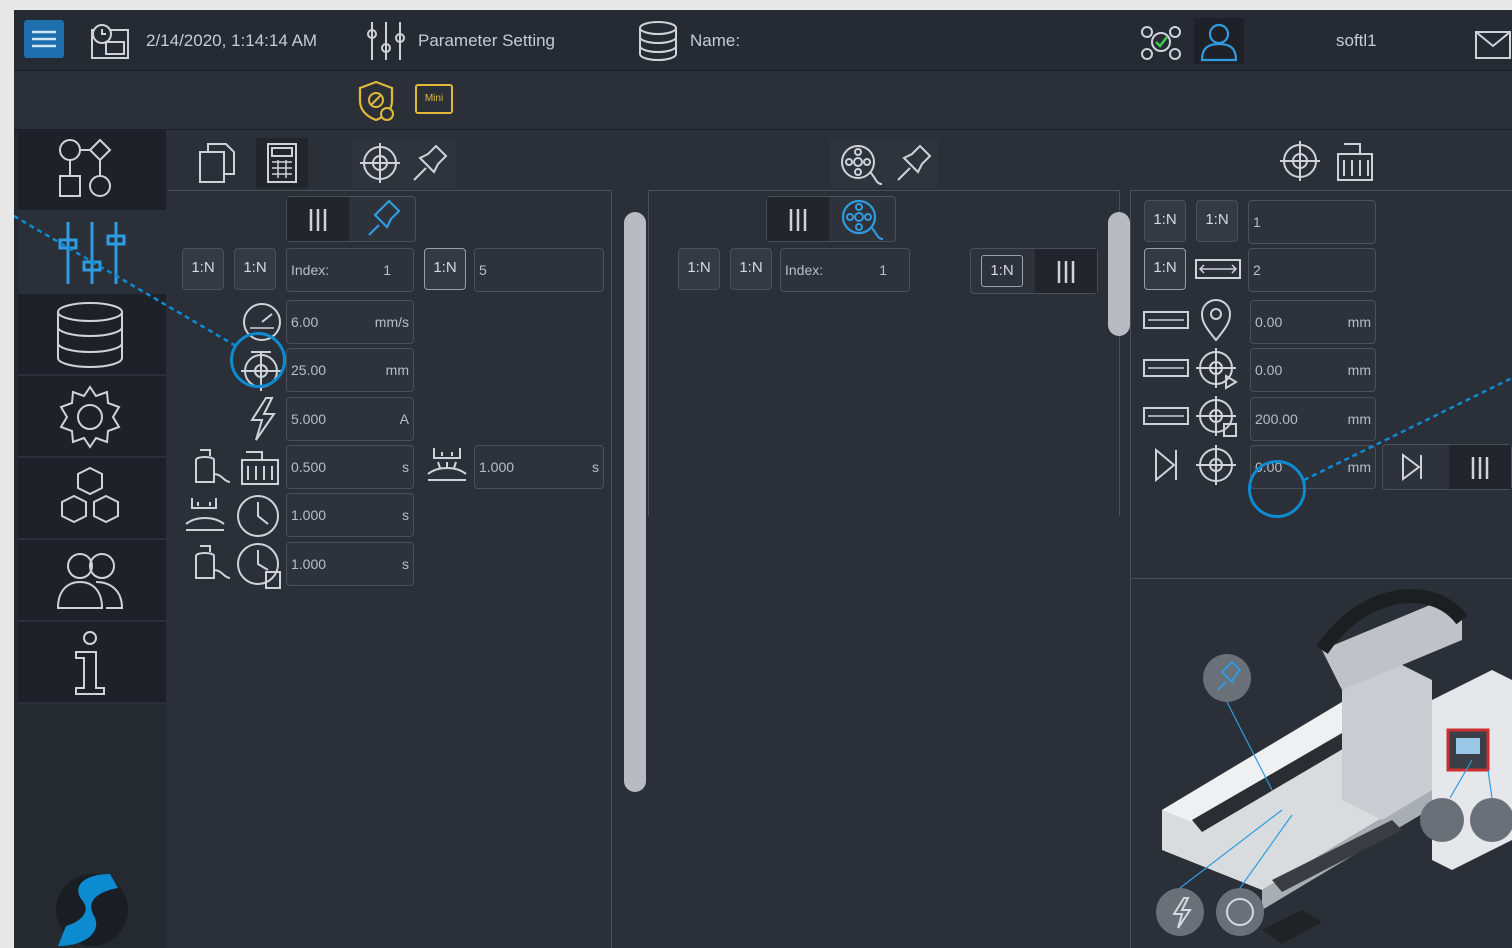 Image resolution: width=1512 pixels, height=948 pixels. I want to click on right-row1-field: 1, so click(1312, 222).